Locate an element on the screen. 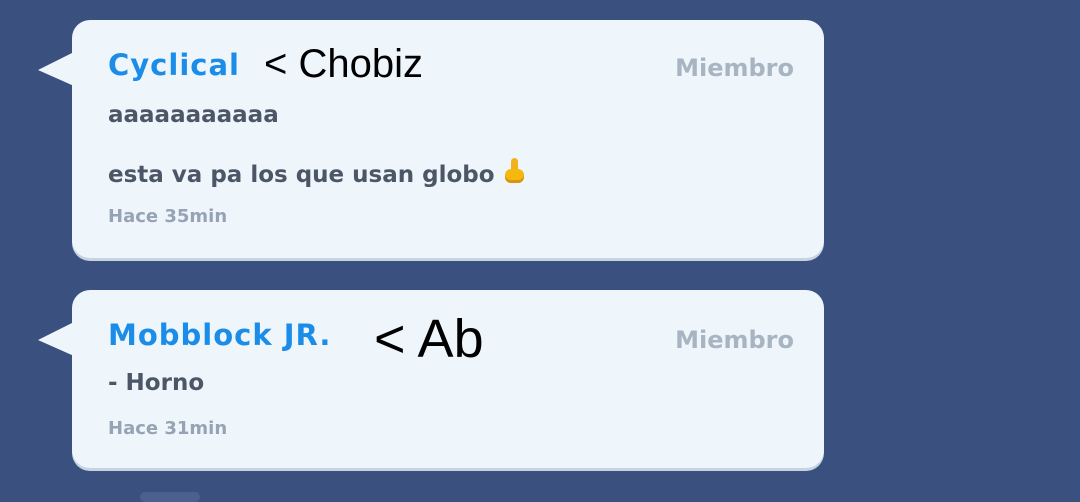  overlay-annotation: < Chobiz is located at coordinates (343, 64).